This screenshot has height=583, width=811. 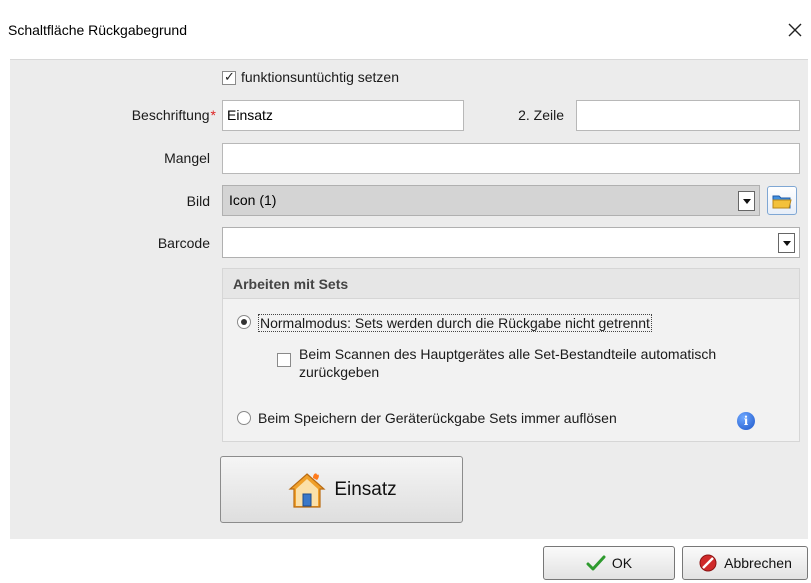 I want to click on defunct-label: funktionsuntüchtig setzen, so click(x=320, y=77).